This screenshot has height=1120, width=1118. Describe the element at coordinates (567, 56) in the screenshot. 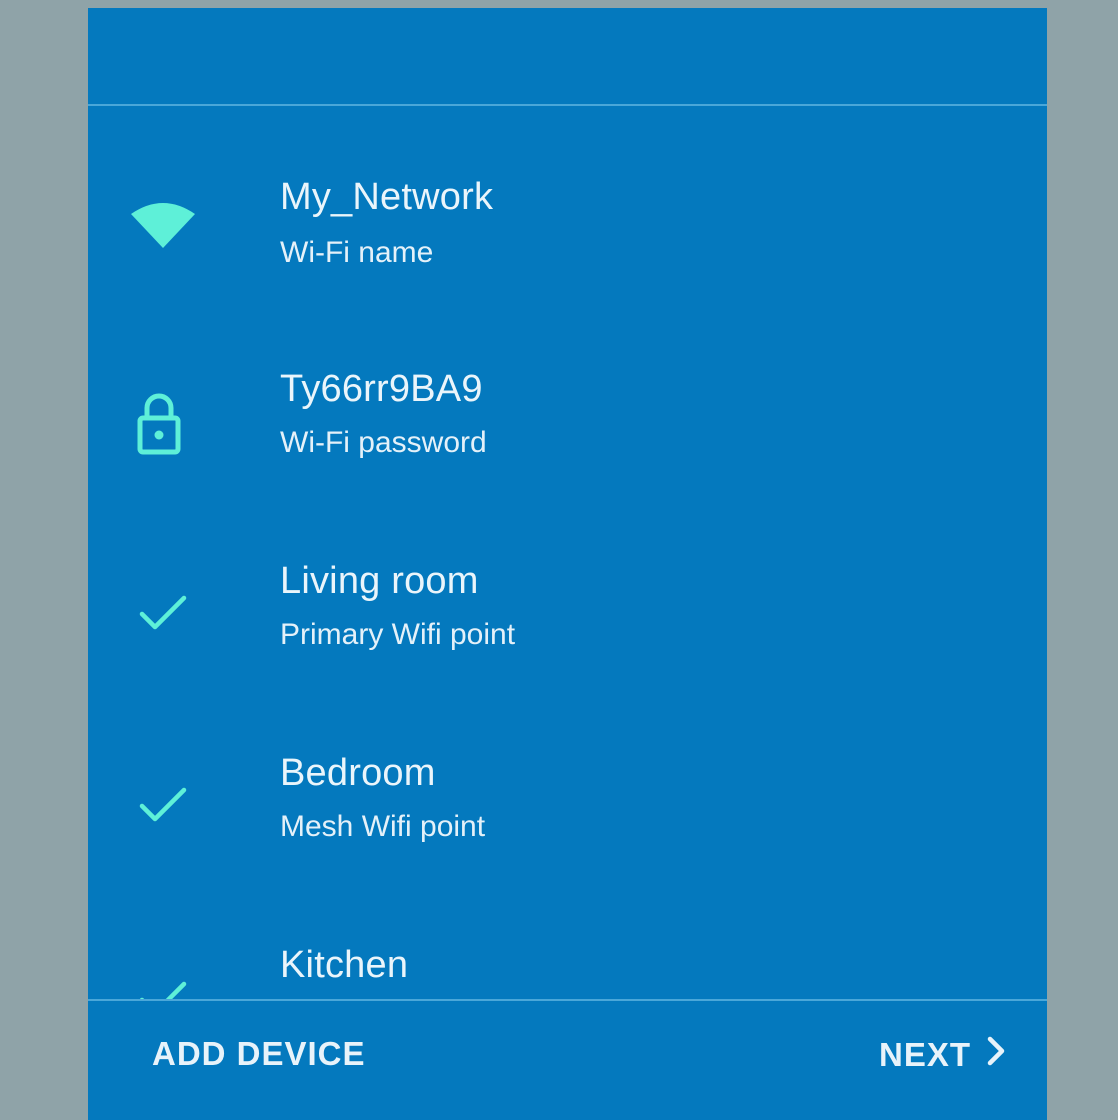

I see `panel-header` at that location.